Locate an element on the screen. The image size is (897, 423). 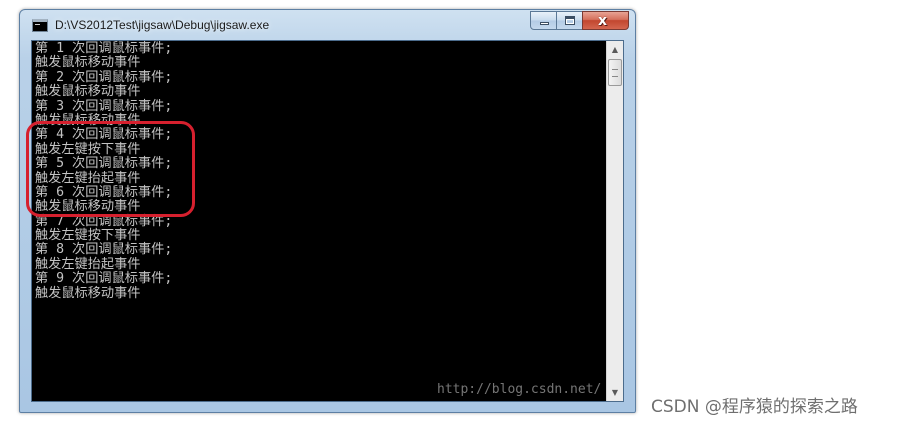
vertical-scrollbar: ▲ ▼ is located at coordinates (614, 221).